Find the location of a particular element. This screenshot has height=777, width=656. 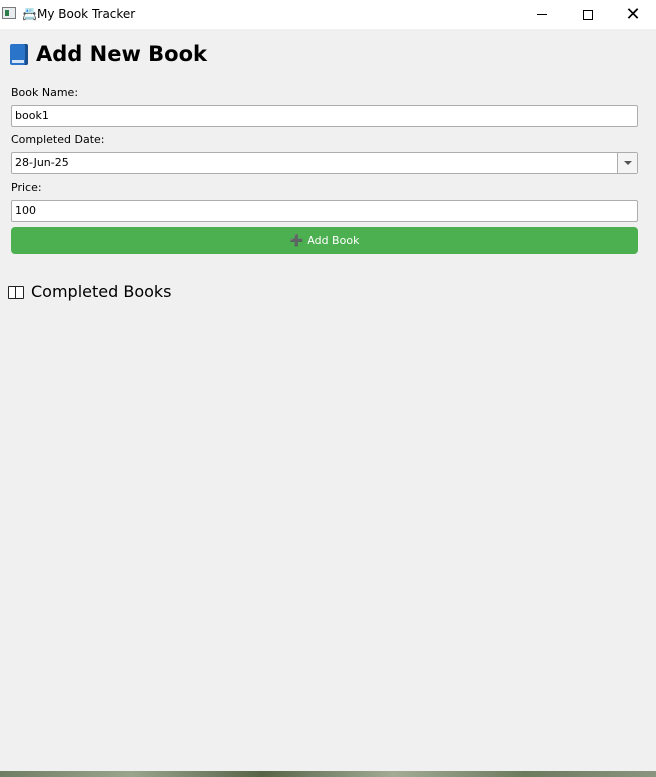

minimize-button is located at coordinates (542, 14).